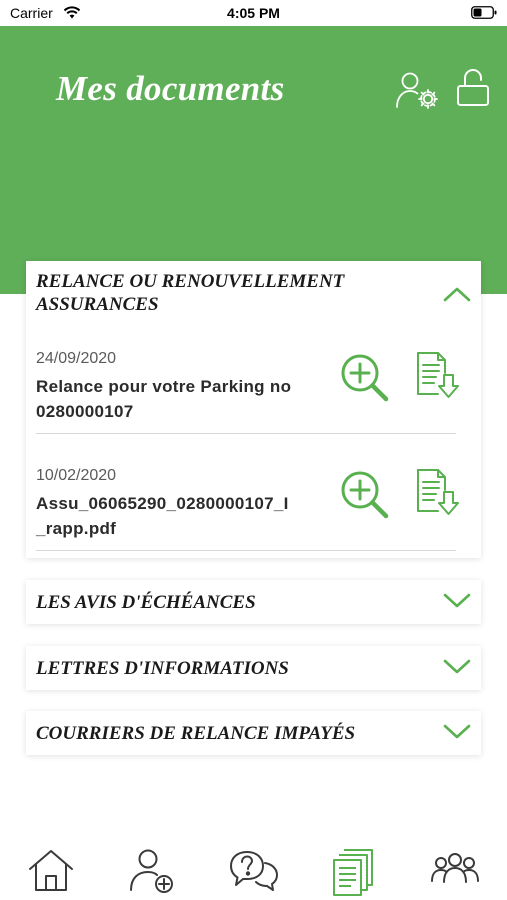 This screenshot has width=507, height=900. Describe the element at coordinates (146, 602) in the screenshot. I see `section-title: LES AVIS D'ÉCHÉANCES` at that location.